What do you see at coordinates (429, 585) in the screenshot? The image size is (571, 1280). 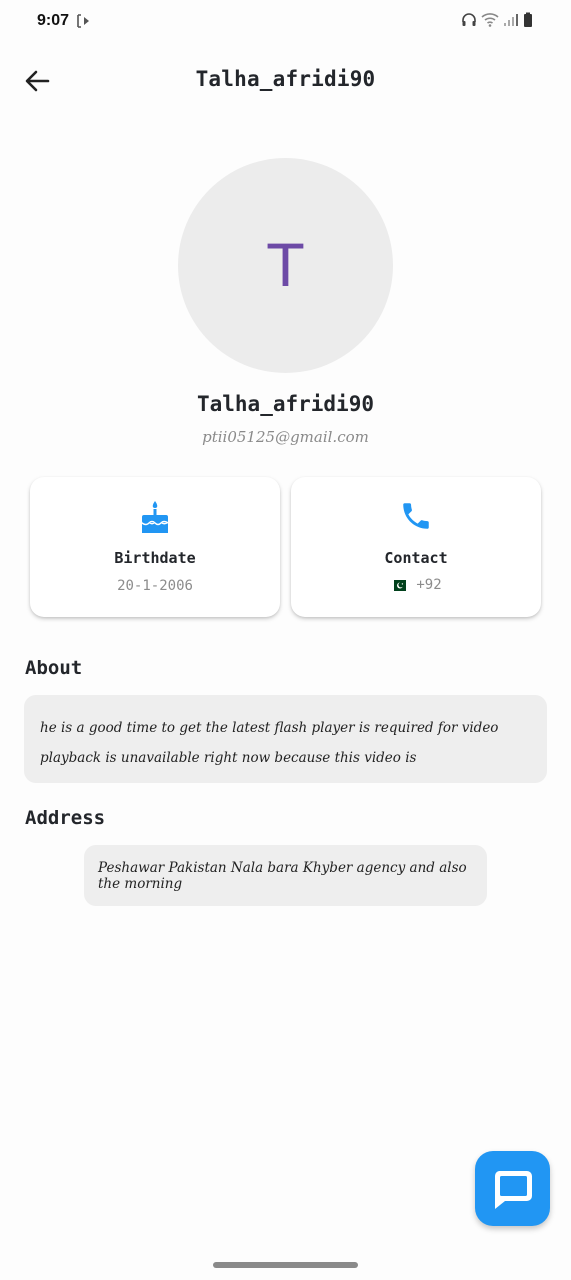 I see `contact-value: +92` at bounding box center [429, 585].